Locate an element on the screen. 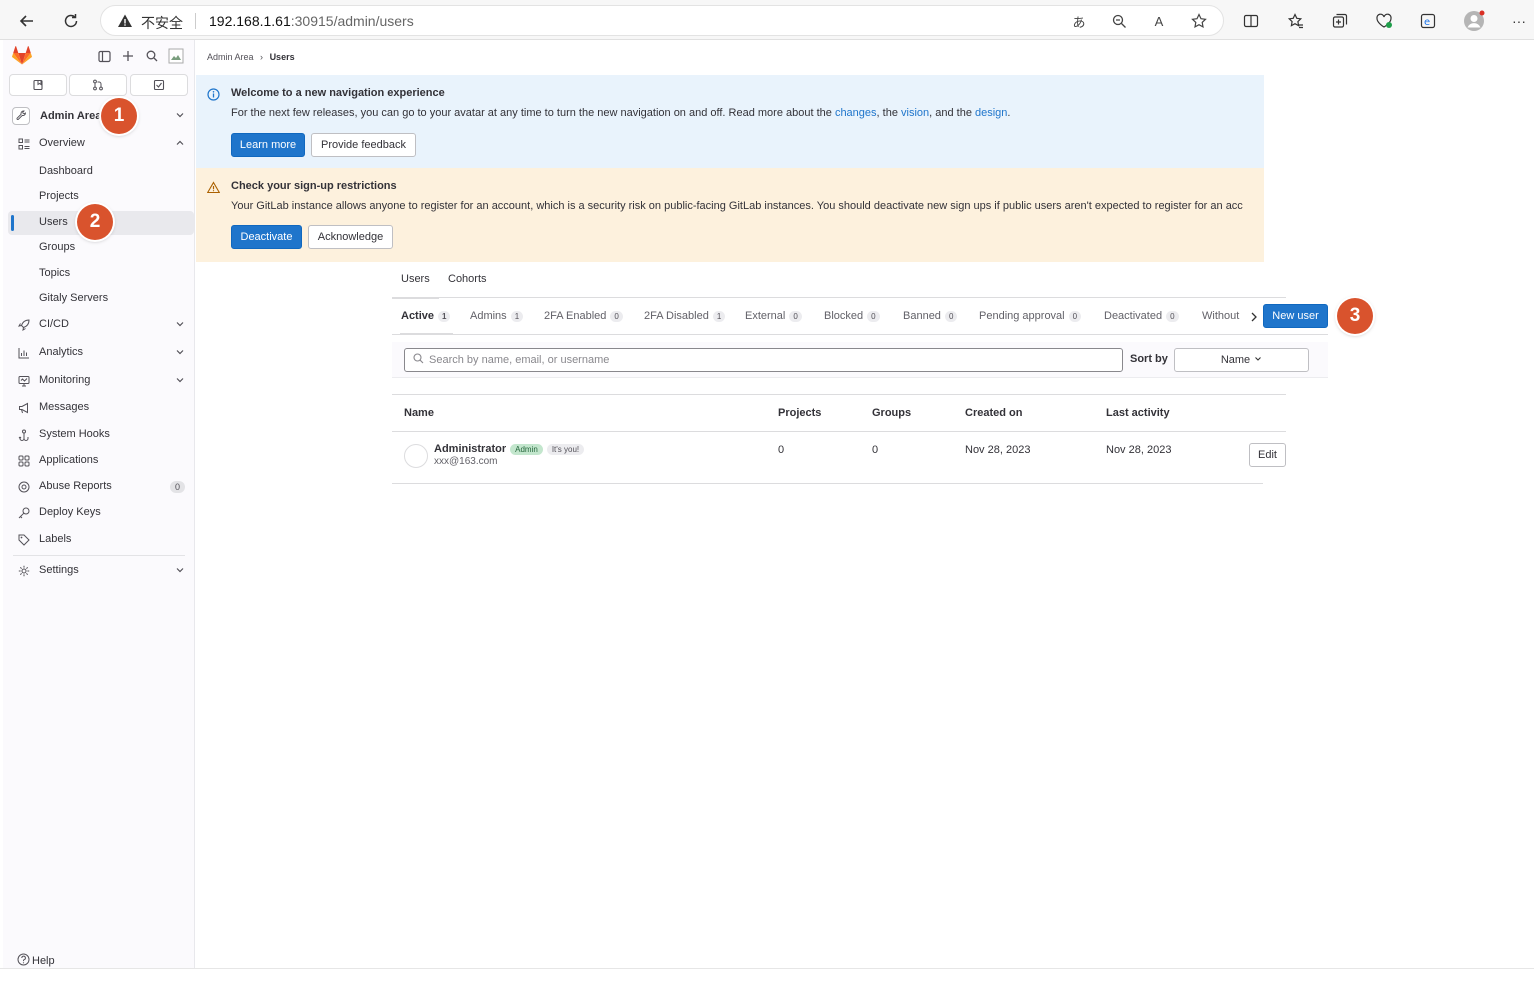 The image size is (1534, 983). sidebar-item-dashboard: Dashboard is located at coordinates (101, 172).